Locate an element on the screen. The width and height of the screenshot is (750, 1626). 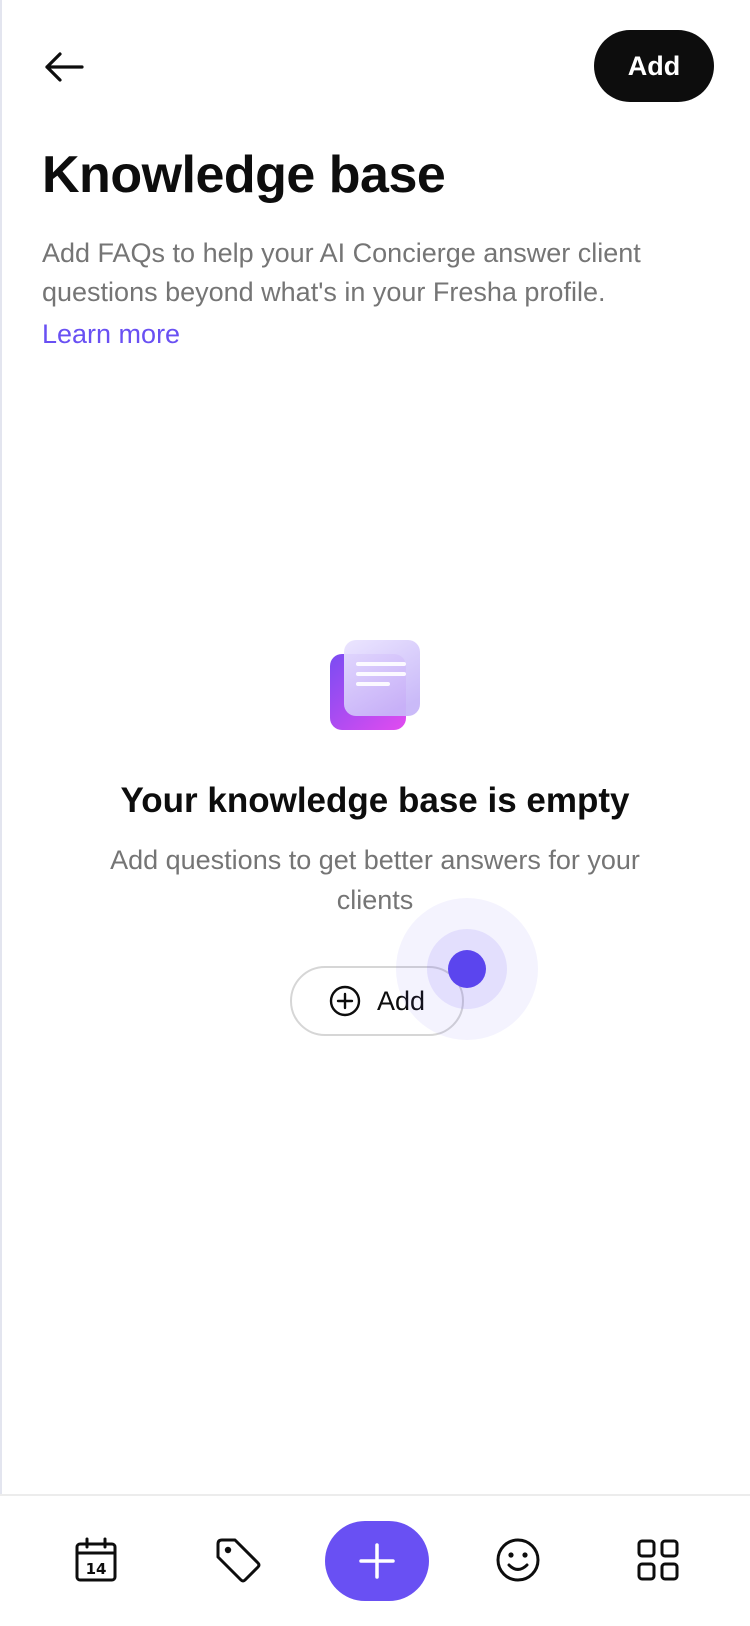
arrow-left-icon is located at coordinates (64, 67).